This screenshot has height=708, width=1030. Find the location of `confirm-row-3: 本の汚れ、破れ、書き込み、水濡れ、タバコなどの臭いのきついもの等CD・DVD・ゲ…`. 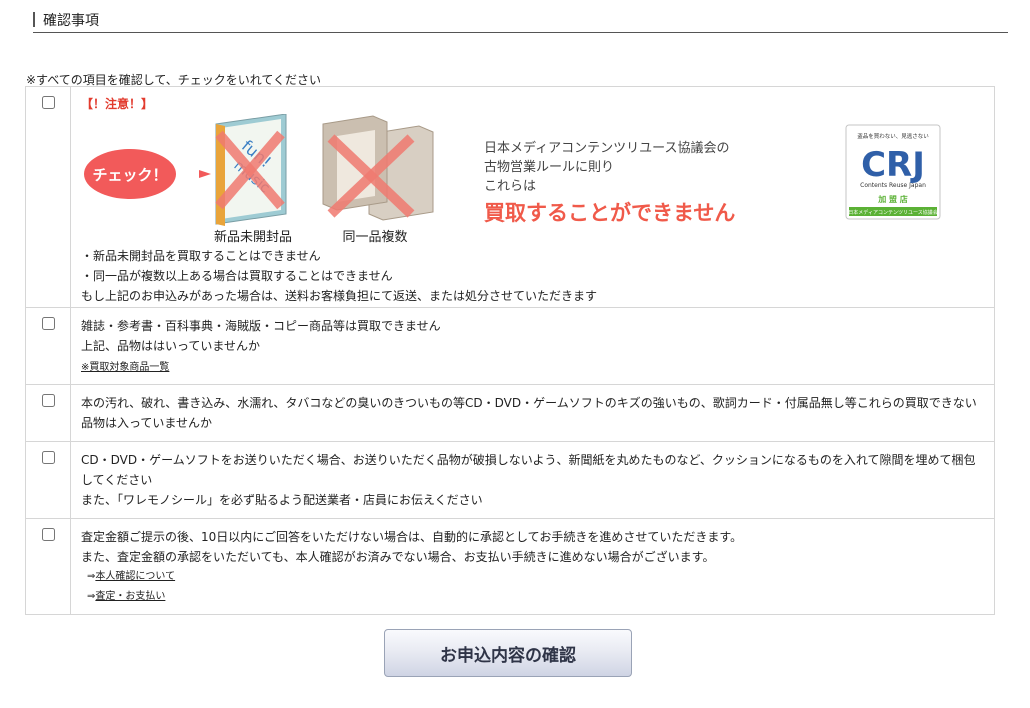

confirm-row-3: 本の汚れ、破れ、書き込み、水濡れ、タバコなどの臭いのきついもの等CD・DVD・ゲ… is located at coordinates (510, 413).